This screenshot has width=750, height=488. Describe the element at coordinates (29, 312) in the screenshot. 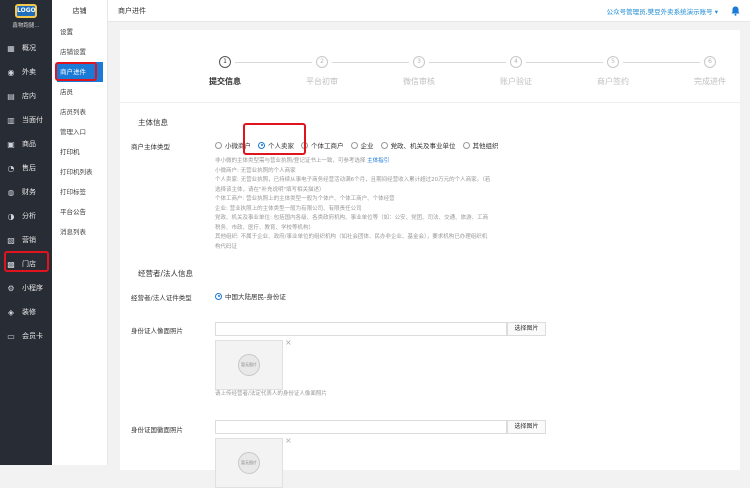

I see `sidebar-item-label: 装修` at that location.